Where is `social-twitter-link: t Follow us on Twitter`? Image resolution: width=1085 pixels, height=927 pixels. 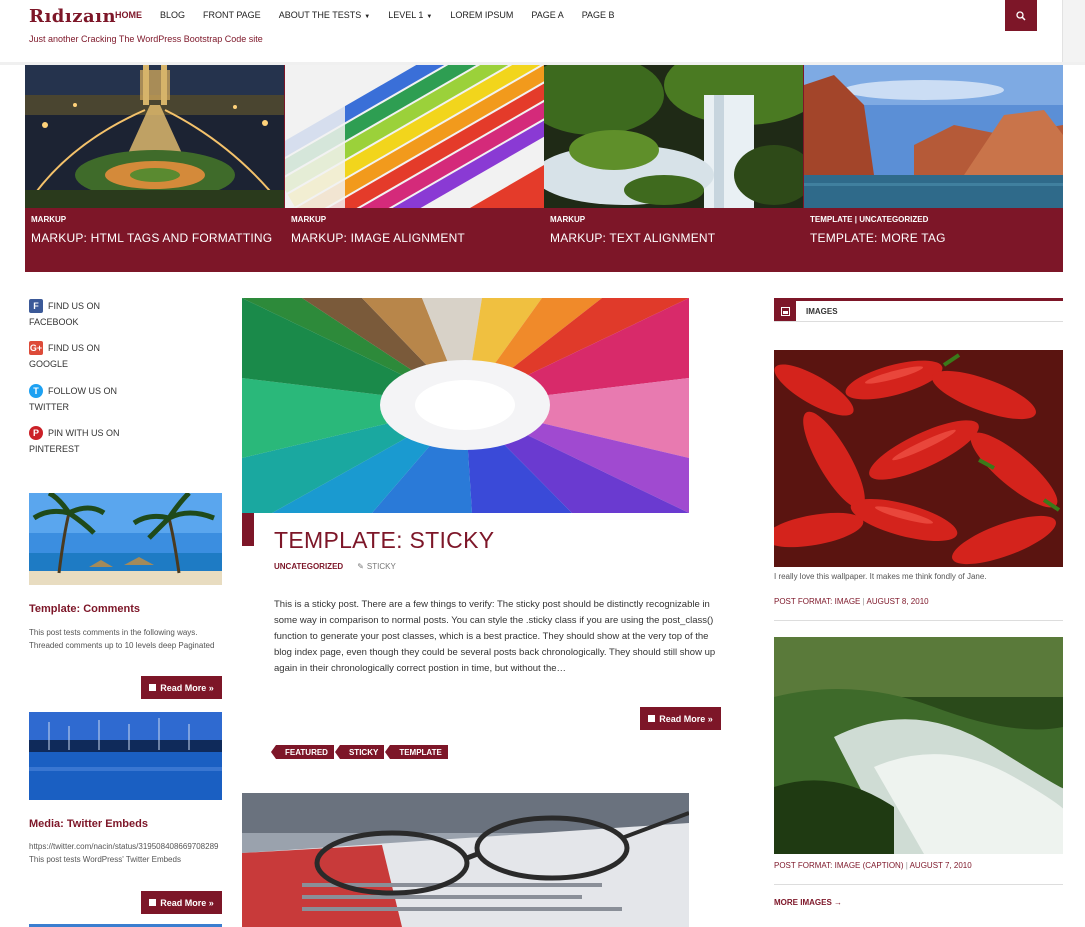
social-twitter-link: t Follow us on Twitter is located at coordinates (73, 398).